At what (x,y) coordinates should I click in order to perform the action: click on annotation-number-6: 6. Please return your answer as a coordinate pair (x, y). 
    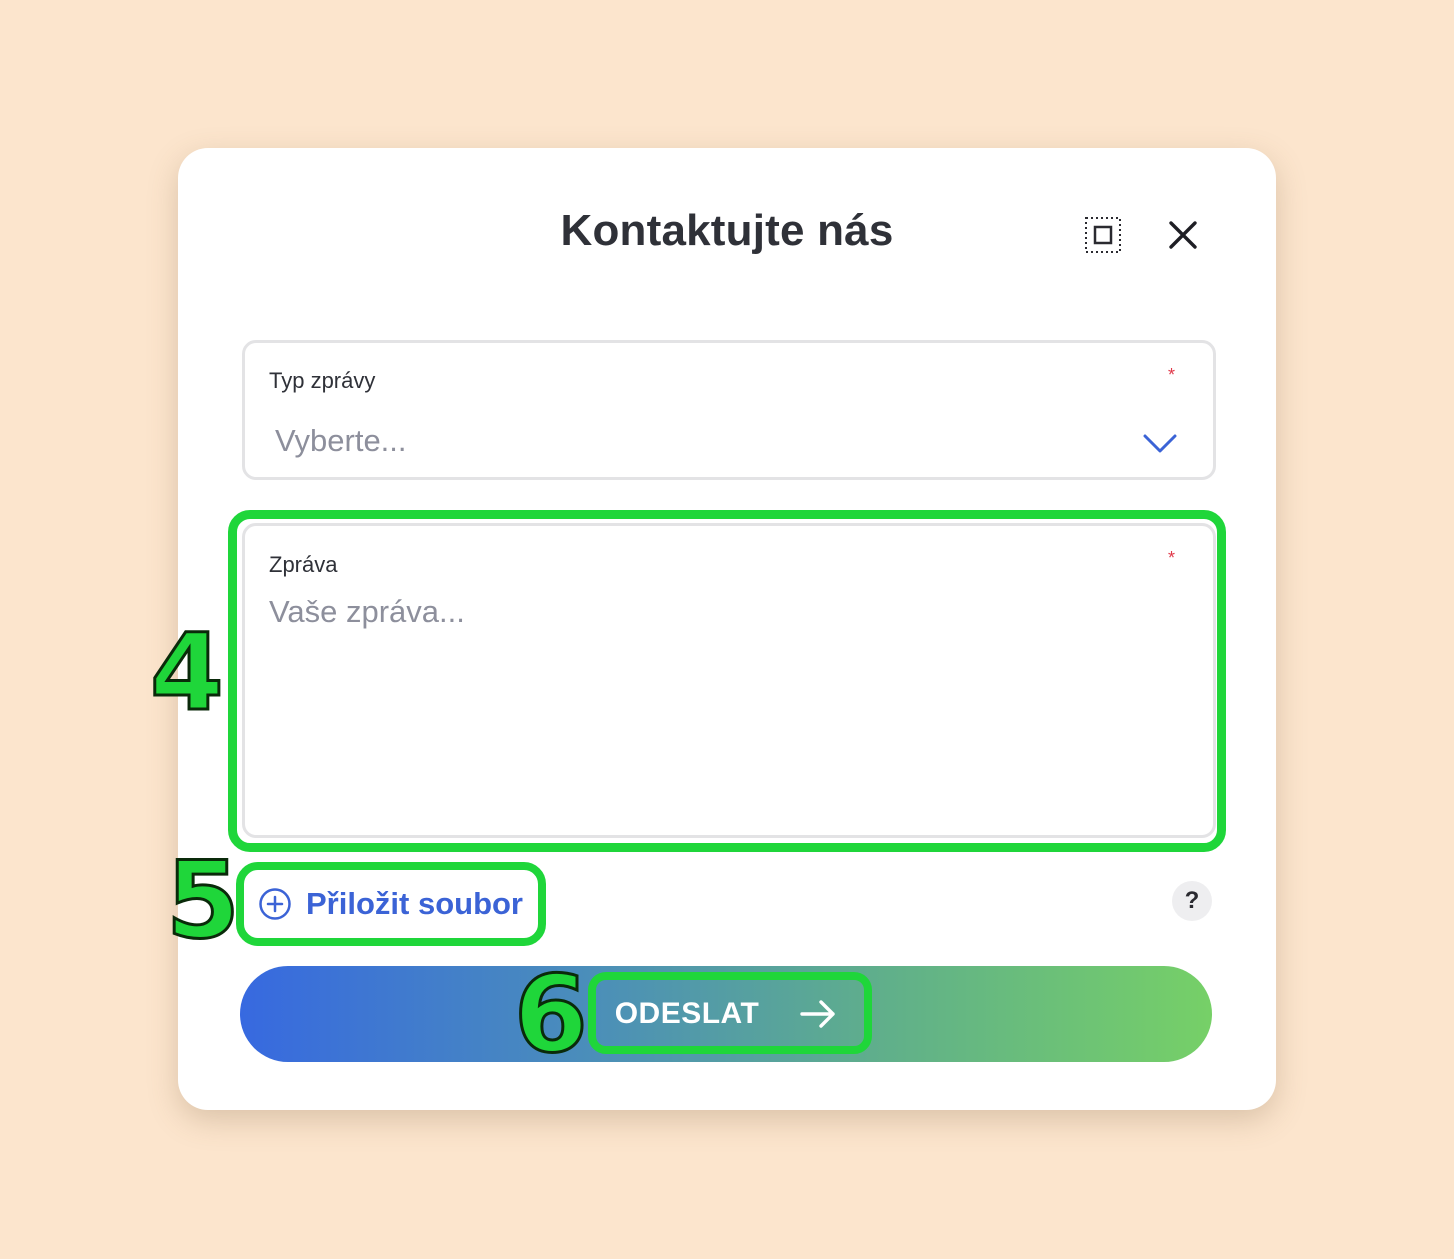
    Looking at the image, I should click on (551, 1014).